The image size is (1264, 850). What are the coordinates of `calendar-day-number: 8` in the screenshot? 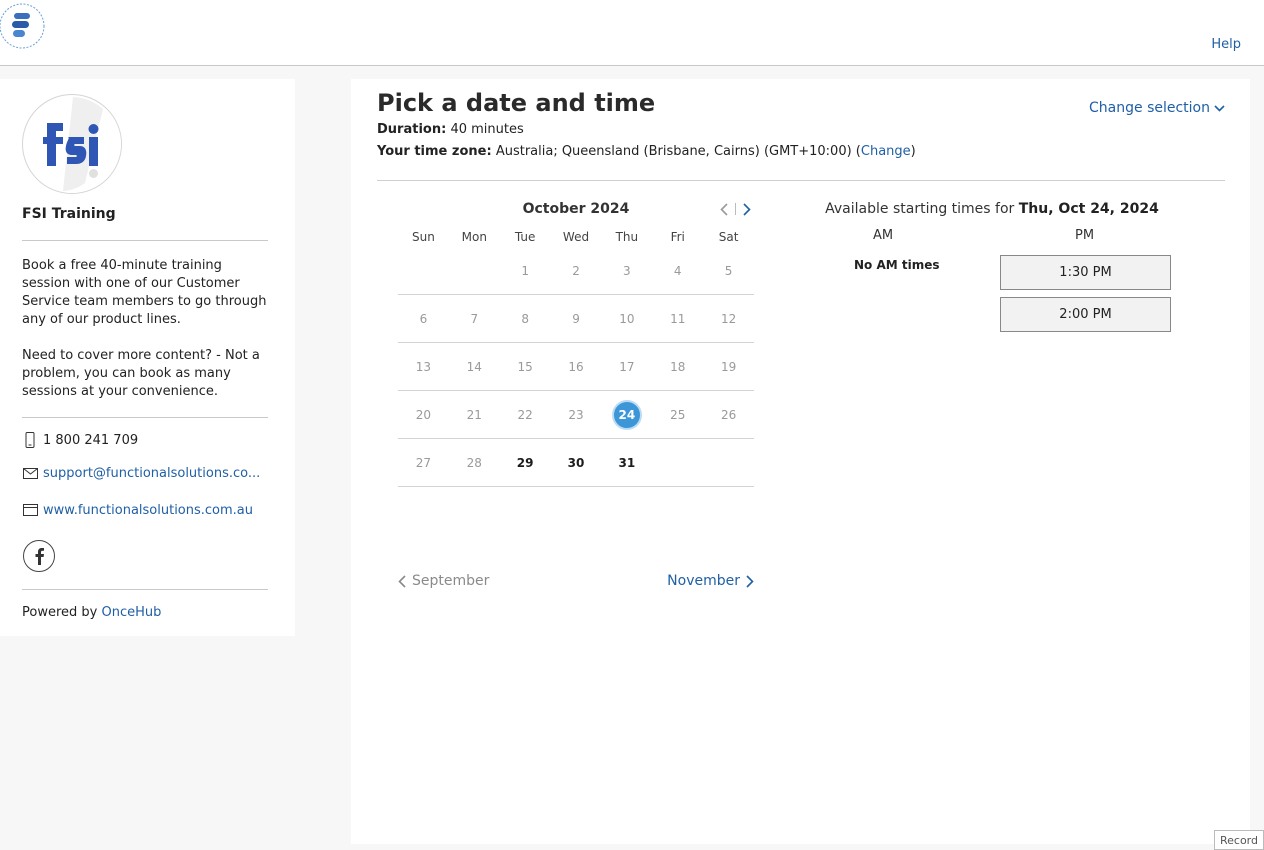 It's located at (525, 318).